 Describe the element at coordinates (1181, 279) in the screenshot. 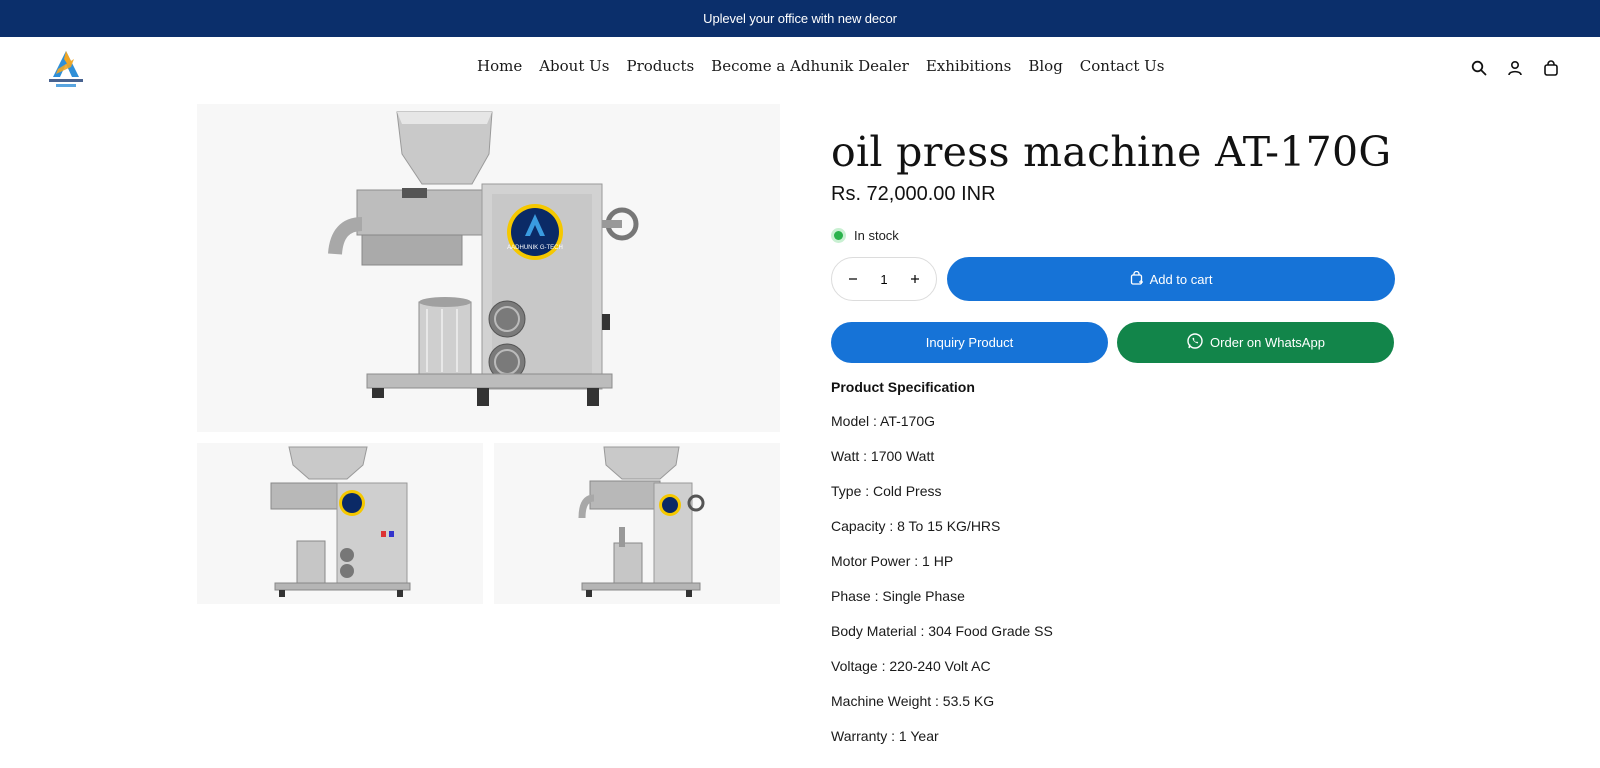

I see `add-to-cart-label: Add to cart` at that location.